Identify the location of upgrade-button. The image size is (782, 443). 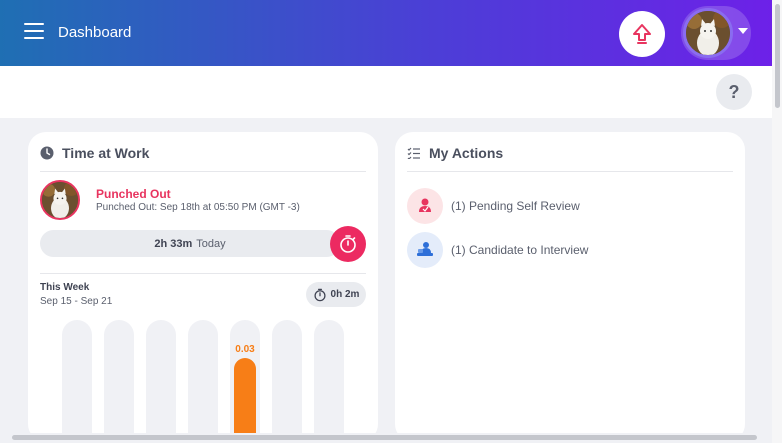
(642, 34).